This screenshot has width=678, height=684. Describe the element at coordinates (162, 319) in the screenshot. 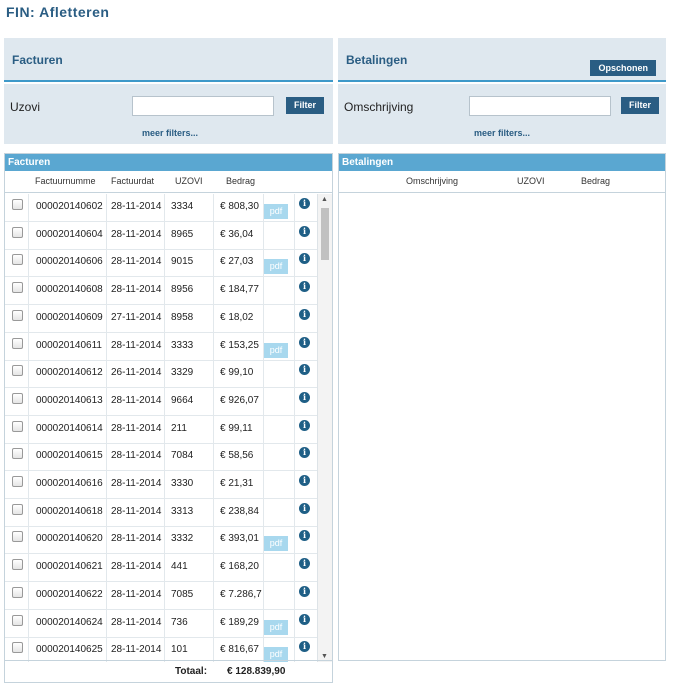

I see `table-row: 000020140609 27-11-2014 8958 € 18,02 i` at that location.